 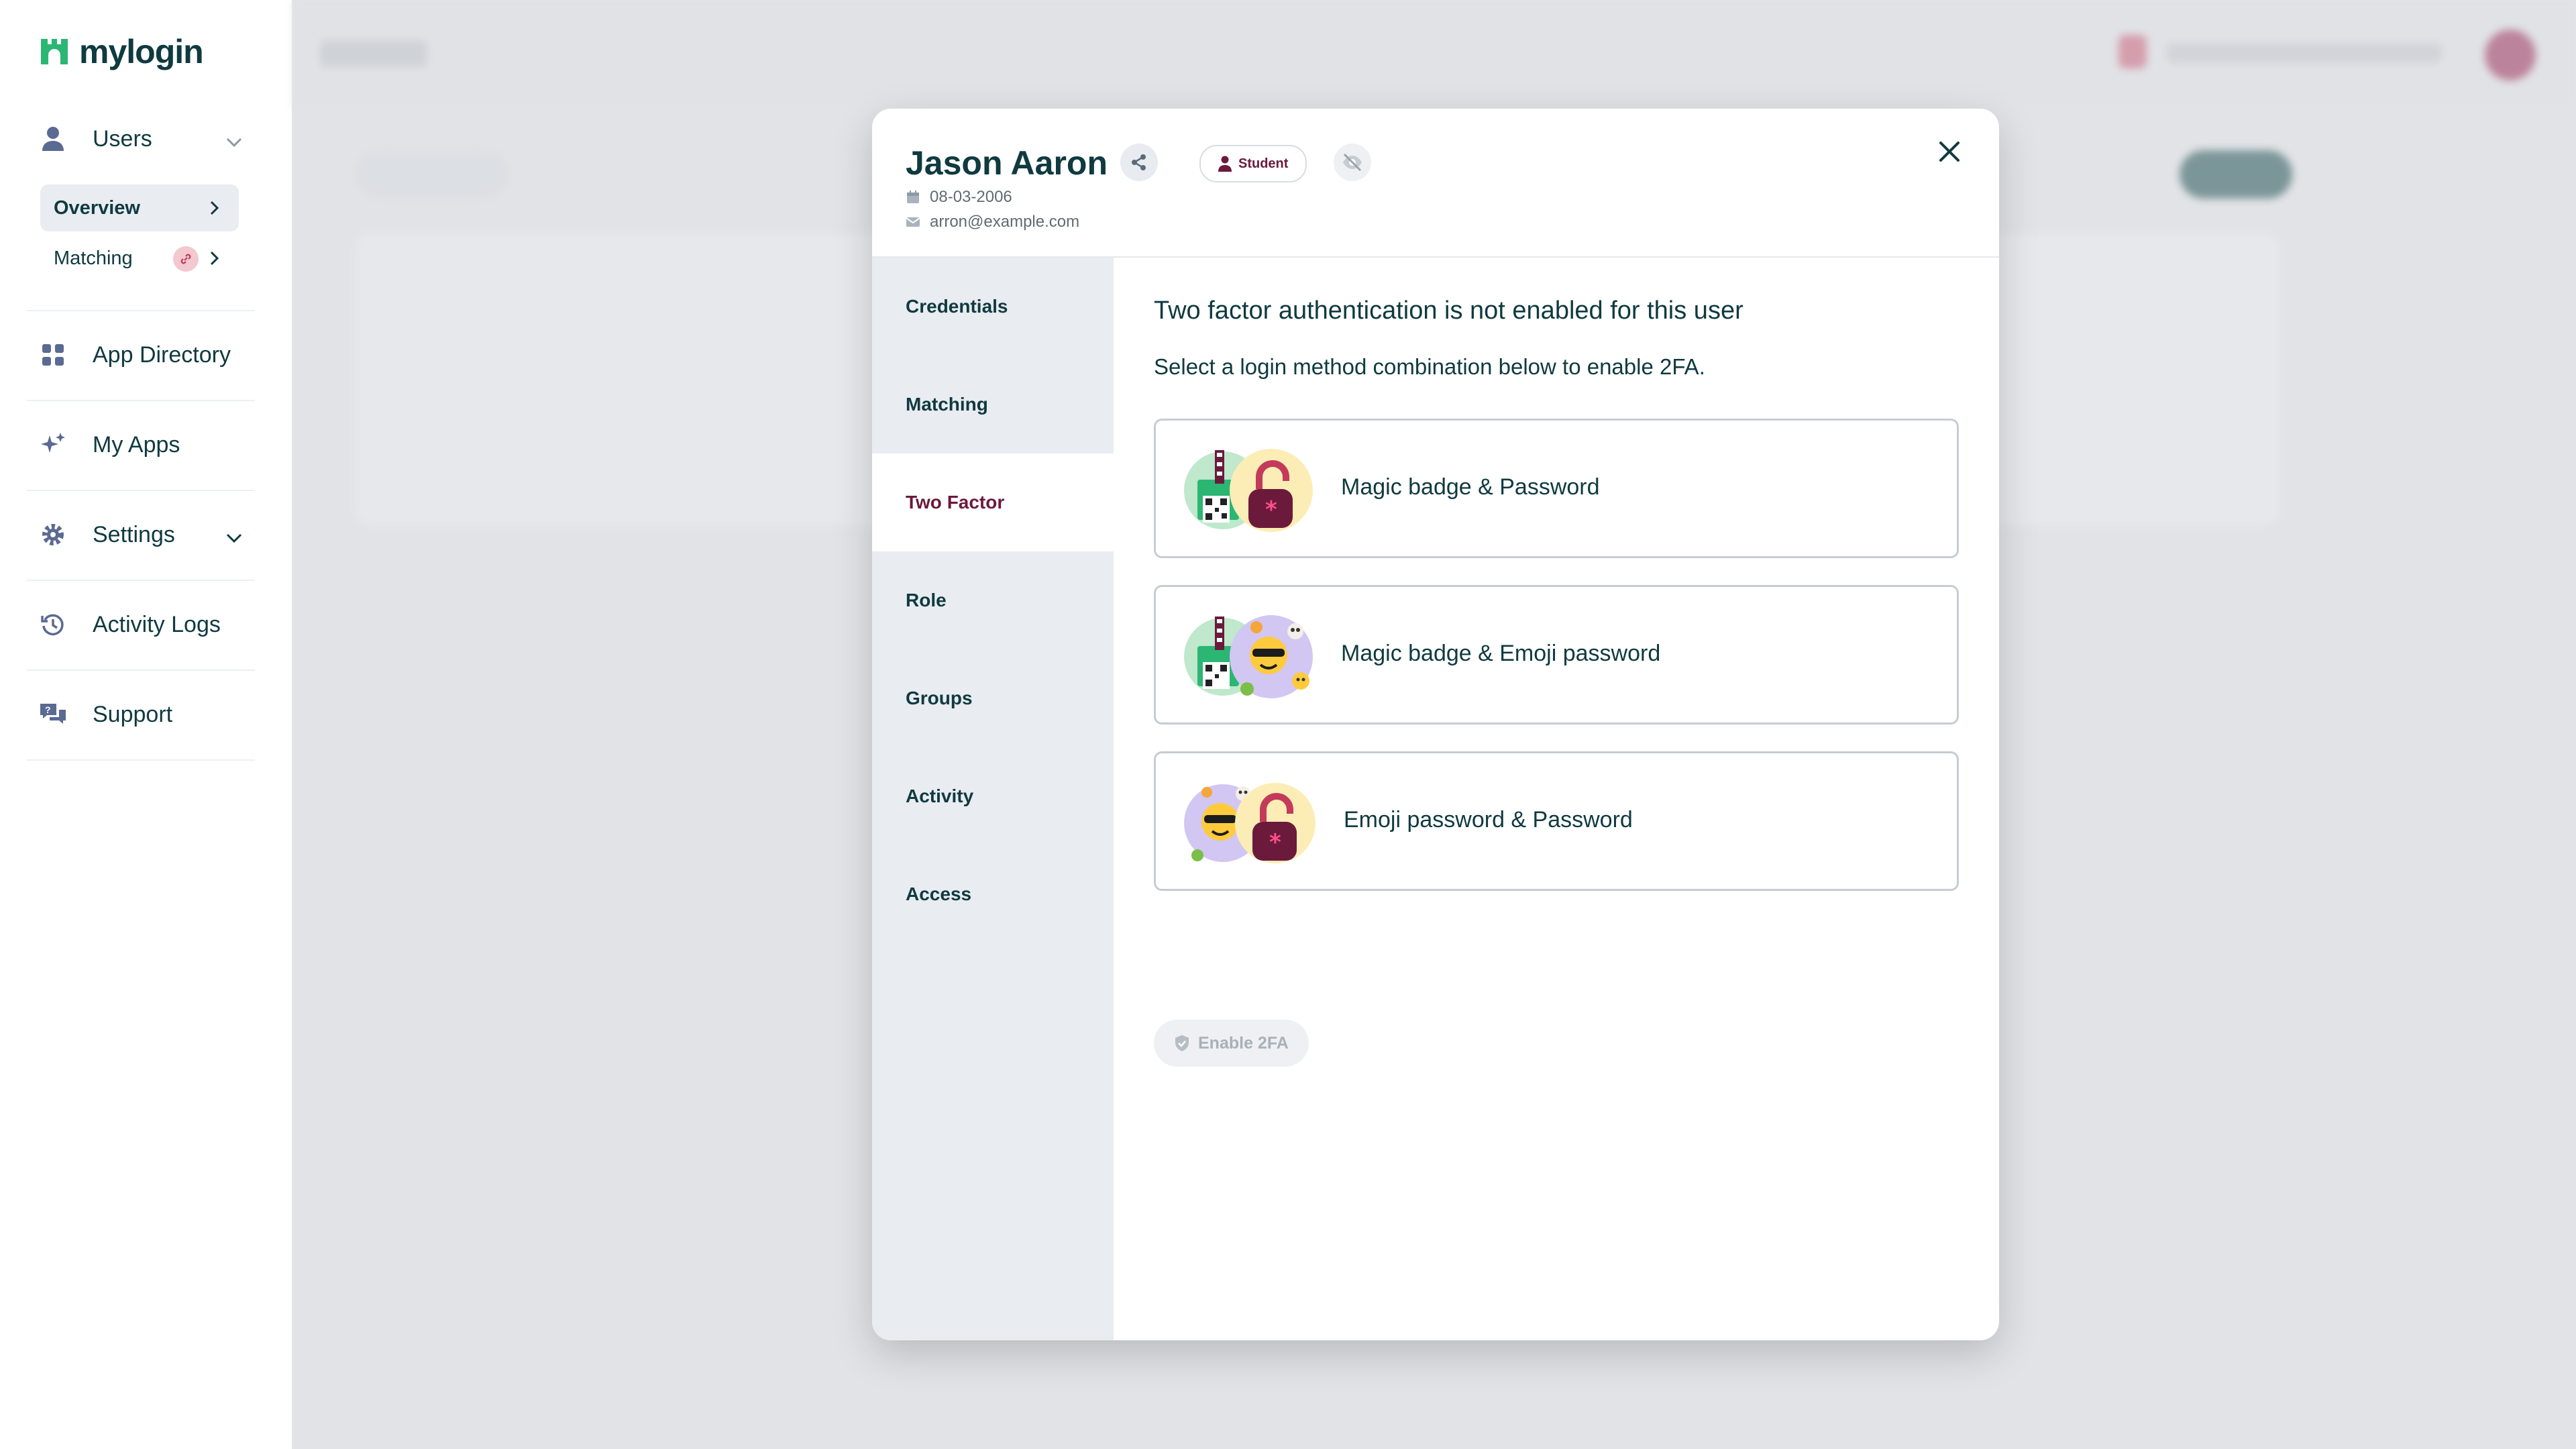 What do you see at coordinates (1271, 656) in the screenshot?
I see `emoji-password-icon` at bounding box center [1271, 656].